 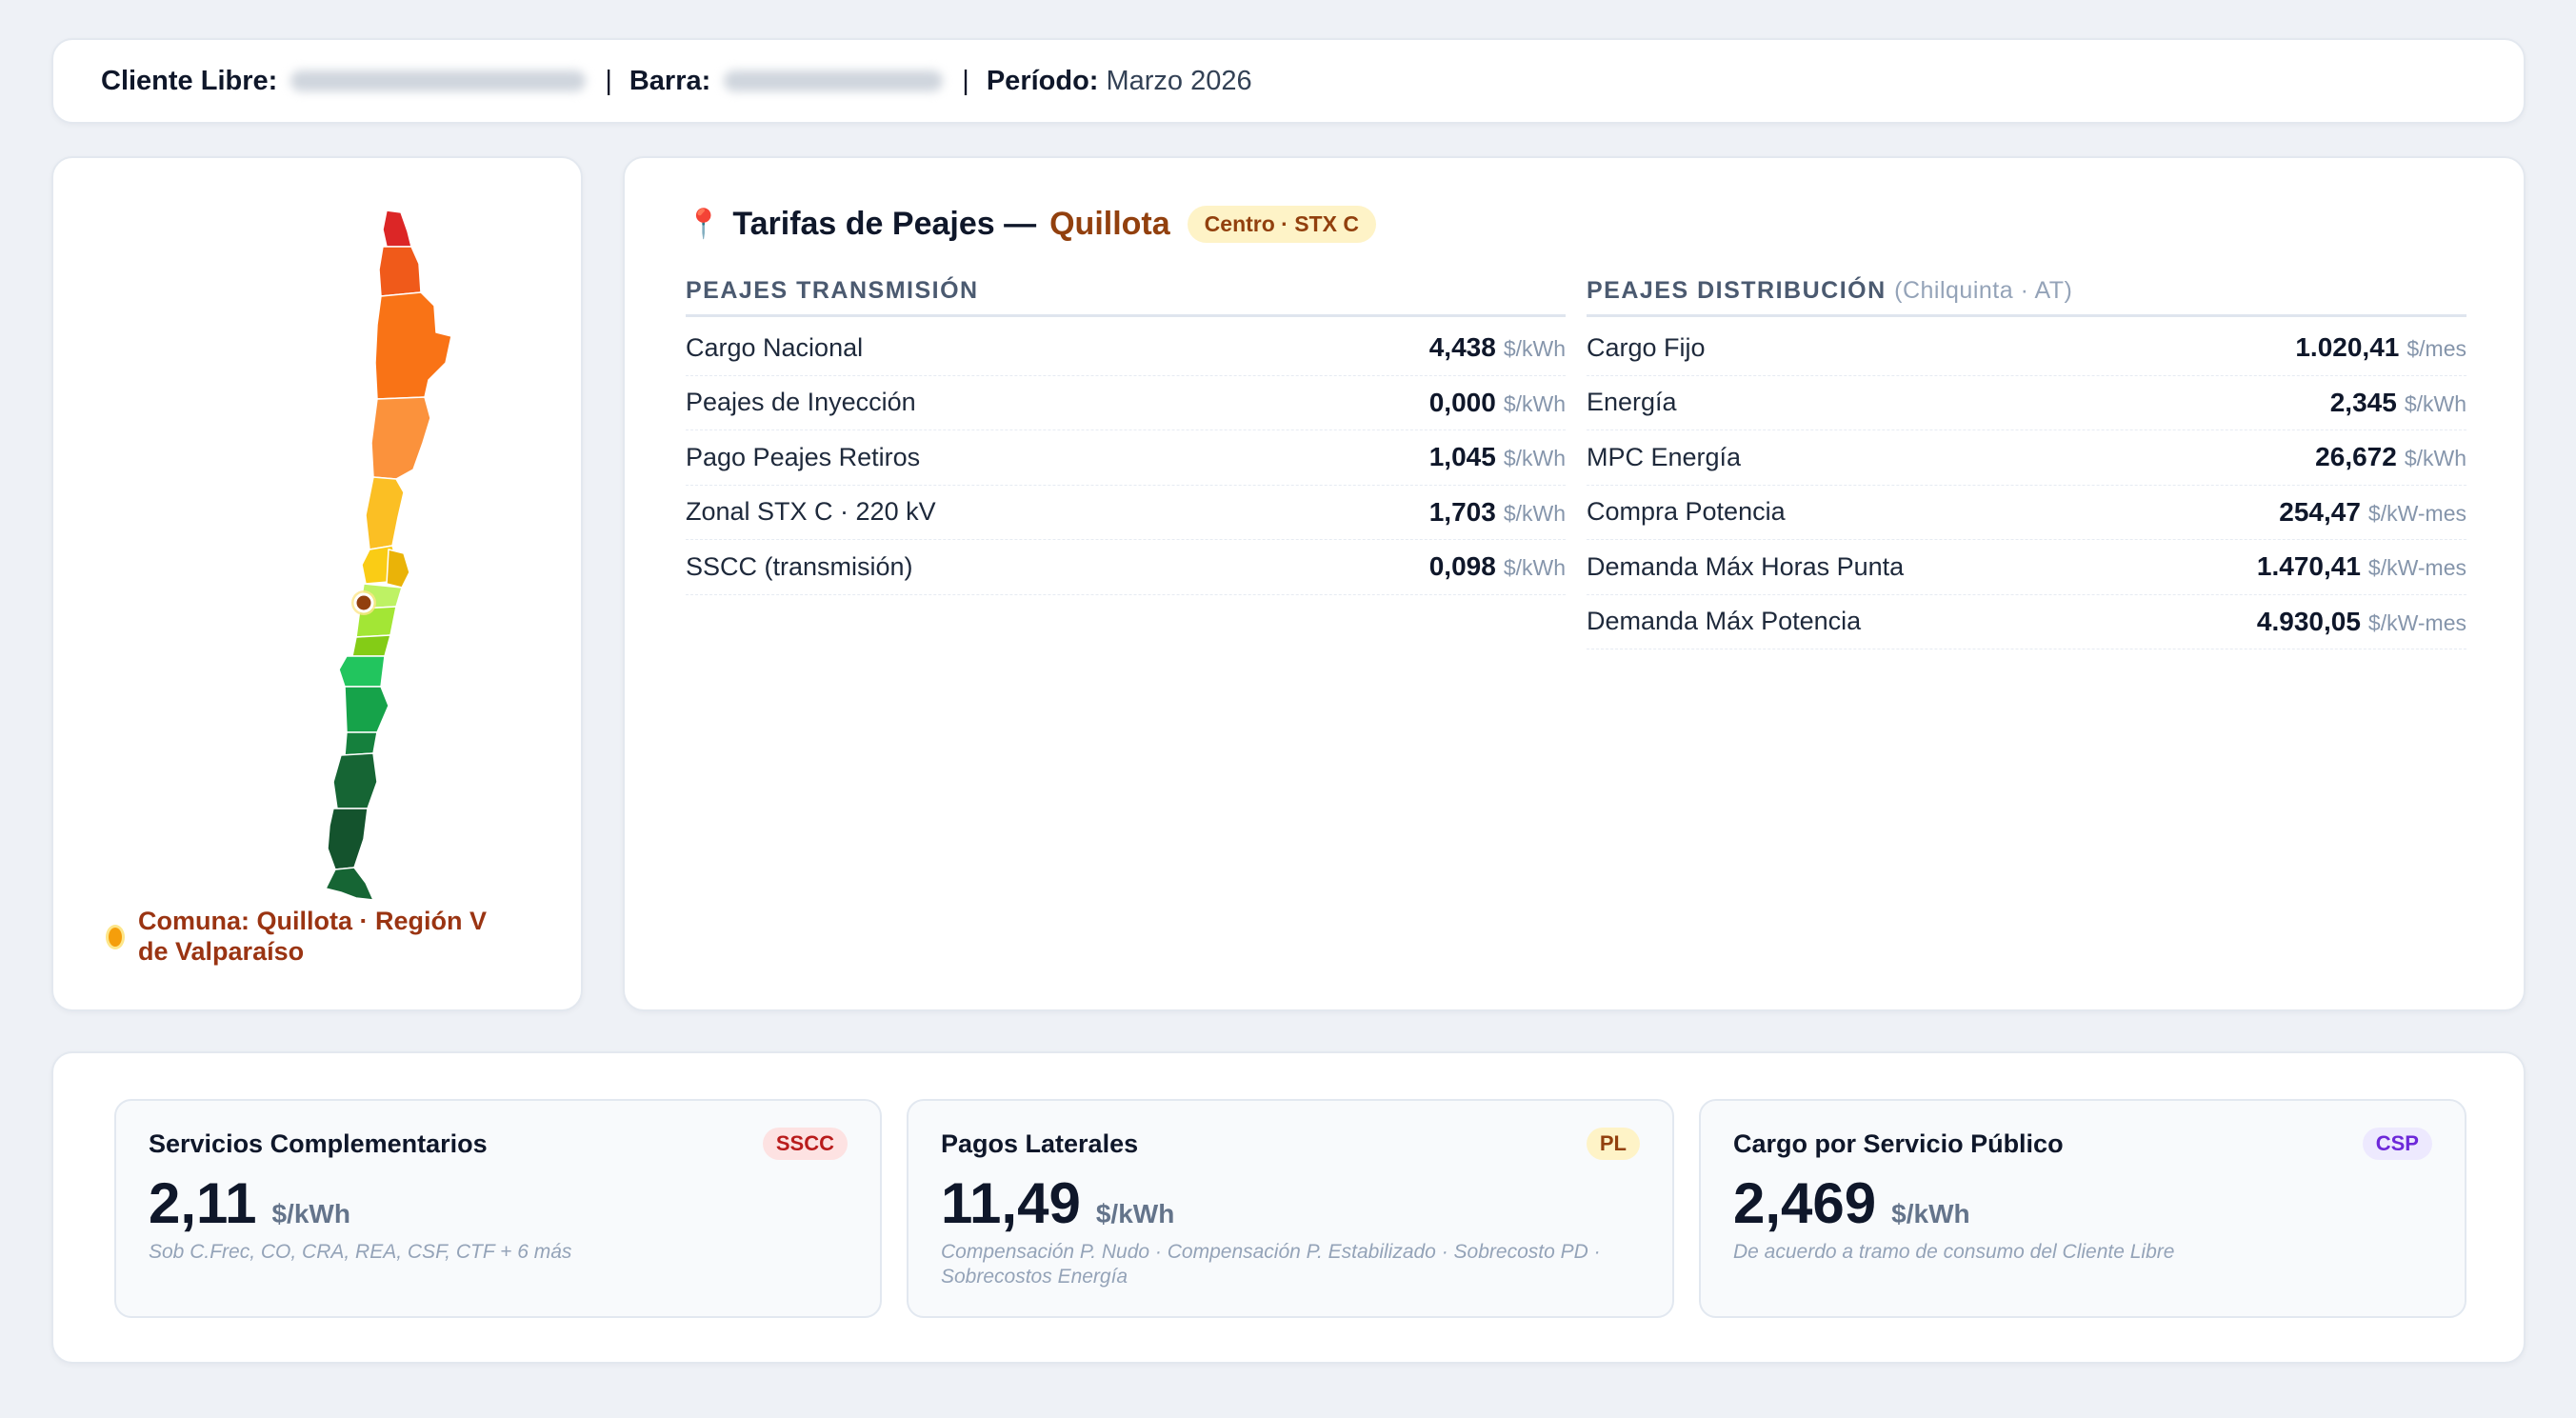 I want to click on comuna-dot-icon, so click(x=115, y=937).